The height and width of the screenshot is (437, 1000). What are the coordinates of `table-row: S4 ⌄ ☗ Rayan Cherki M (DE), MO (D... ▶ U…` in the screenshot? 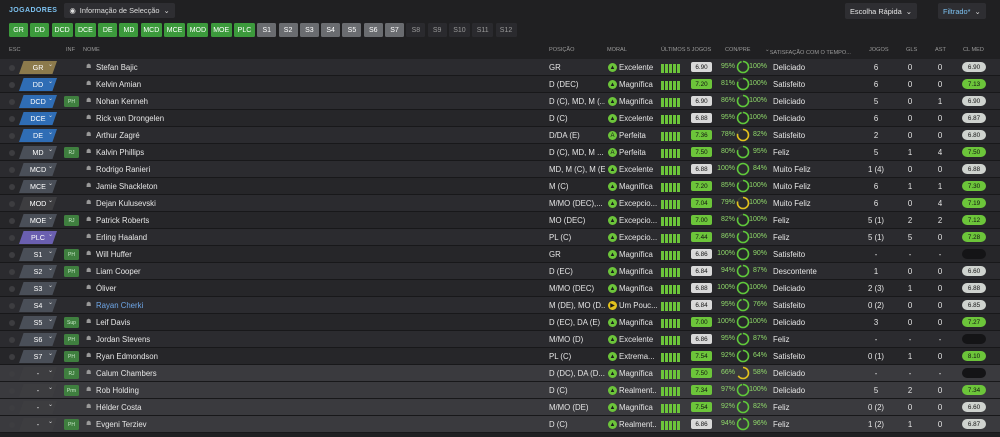 It's located at (500, 305).